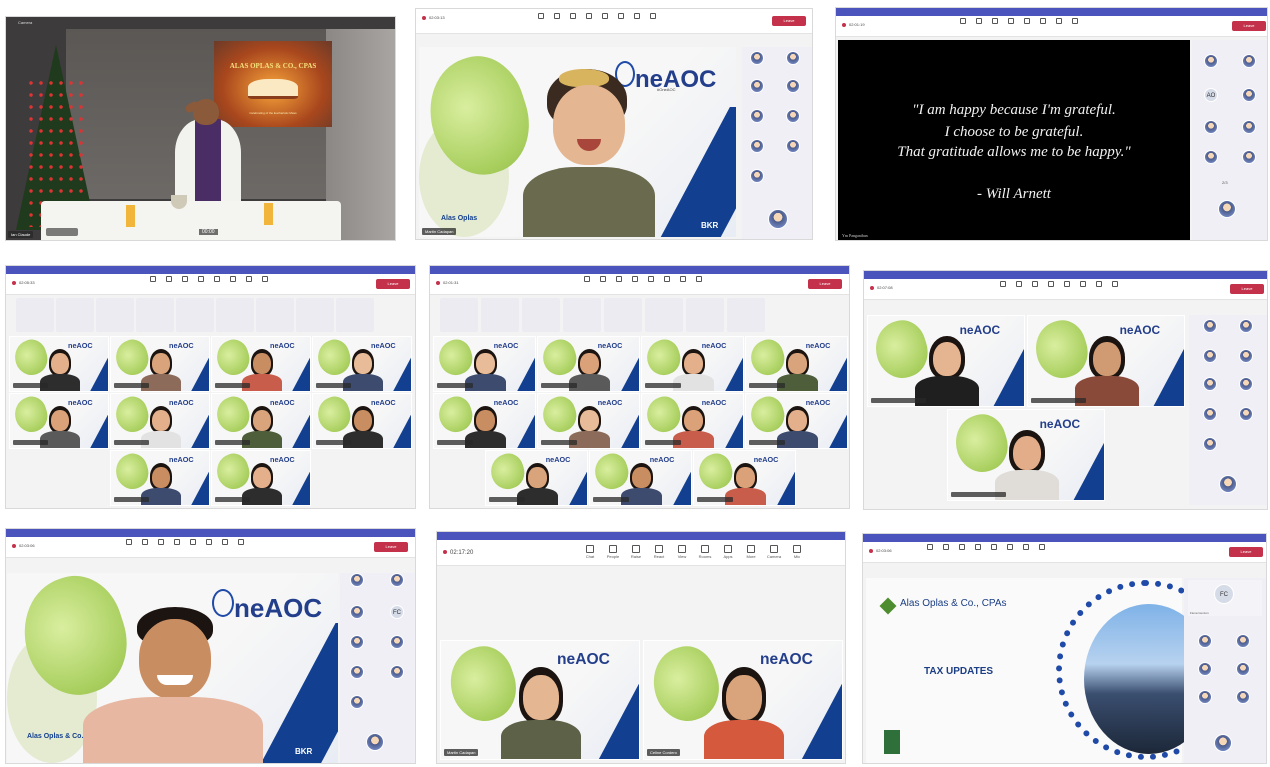 Image resolution: width=1270 pixels, height=767 pixels. I want to click on toolbar-more-button: More, so click(751, 553).